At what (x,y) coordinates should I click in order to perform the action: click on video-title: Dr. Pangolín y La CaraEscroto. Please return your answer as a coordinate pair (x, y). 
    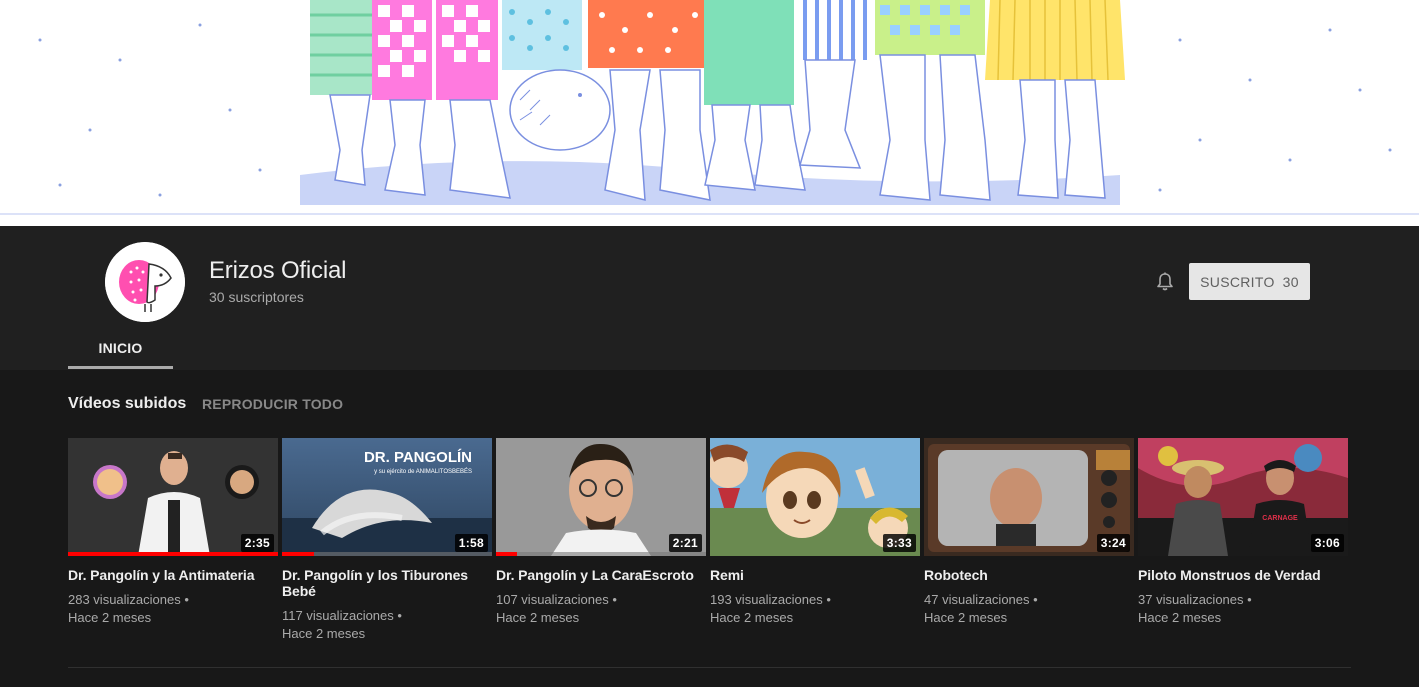
    Looking at the image, I should click on (601, 575).